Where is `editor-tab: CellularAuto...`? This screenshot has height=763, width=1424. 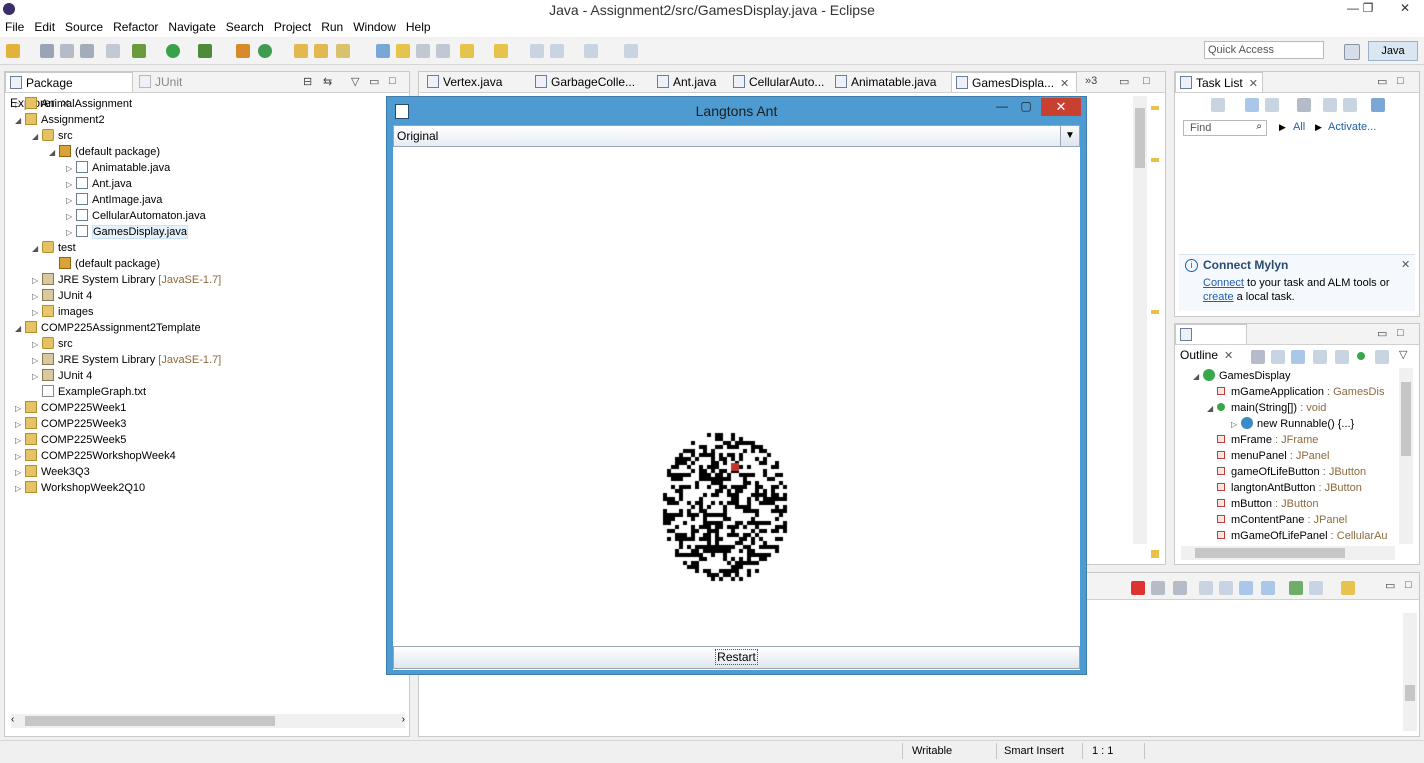
editor-tab: CellularAuto... is located at coordinates (779, 82).